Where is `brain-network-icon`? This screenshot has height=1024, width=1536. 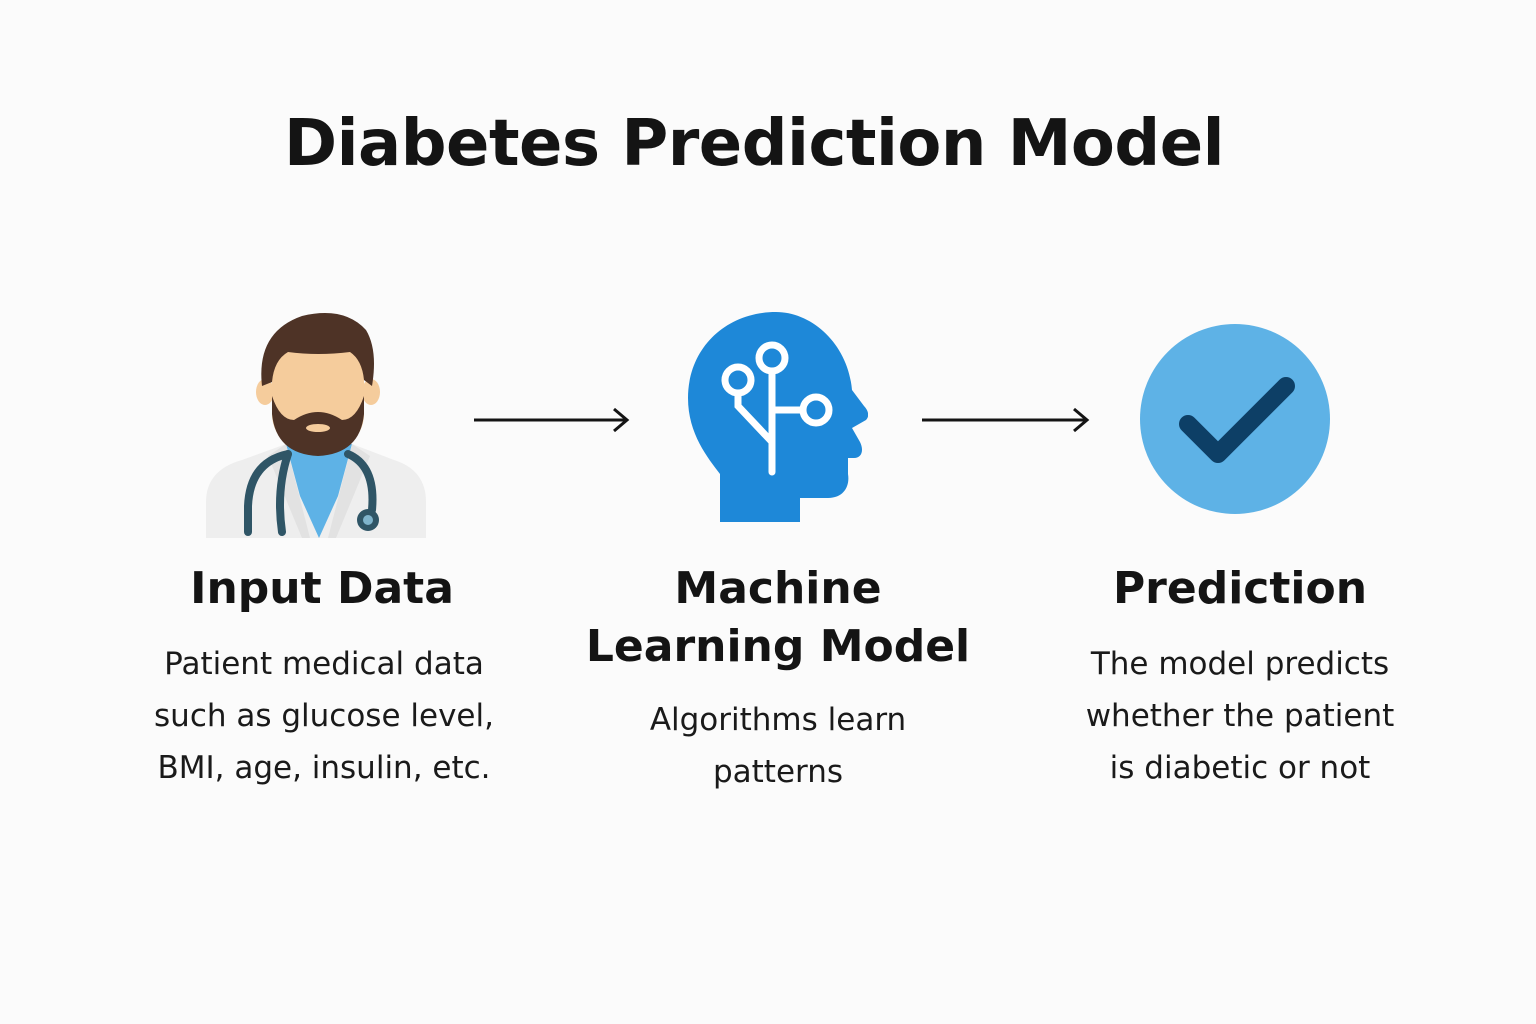 brain-network-icon is located at coordinates (778, 417).